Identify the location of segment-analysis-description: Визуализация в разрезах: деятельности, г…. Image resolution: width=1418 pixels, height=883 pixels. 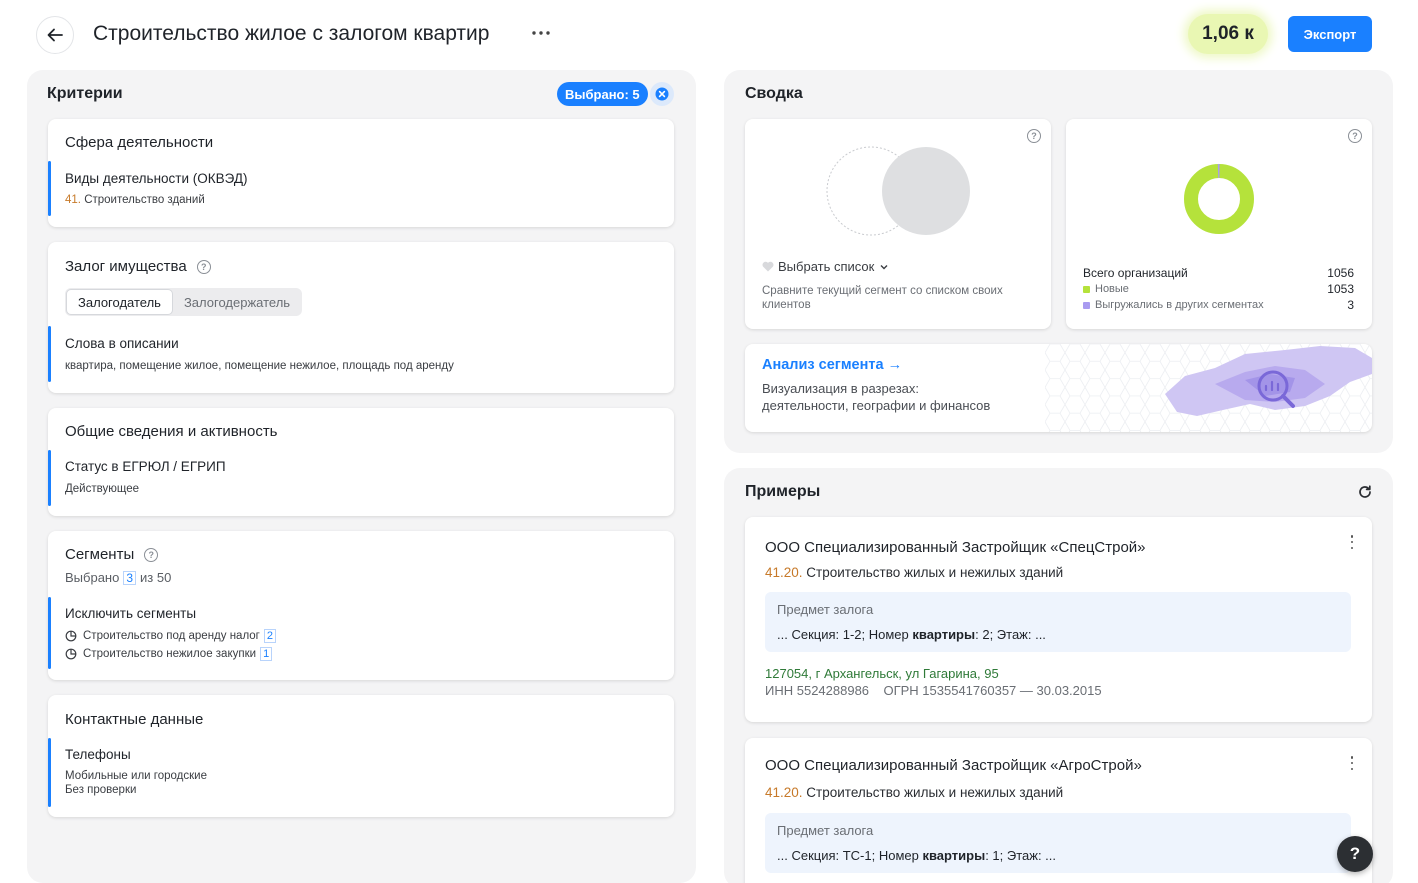
(876, 397).